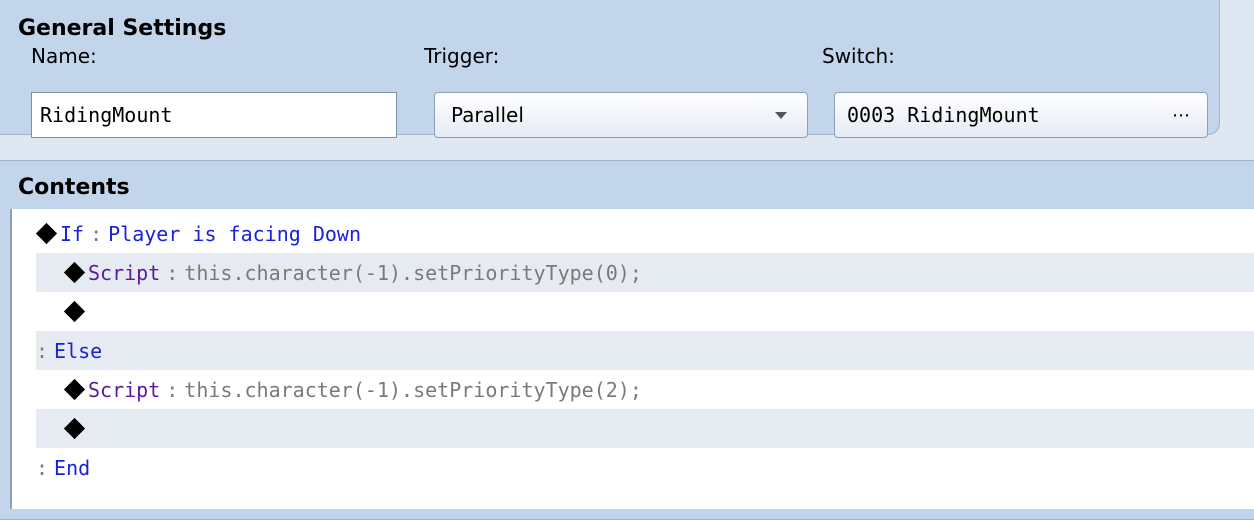 This screenshot has height=520, width=1254. I want to click on name-input, so click(214, 115).